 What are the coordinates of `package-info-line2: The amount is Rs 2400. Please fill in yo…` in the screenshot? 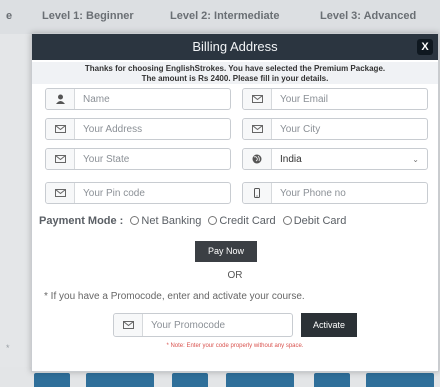 It's located at (235, 78).